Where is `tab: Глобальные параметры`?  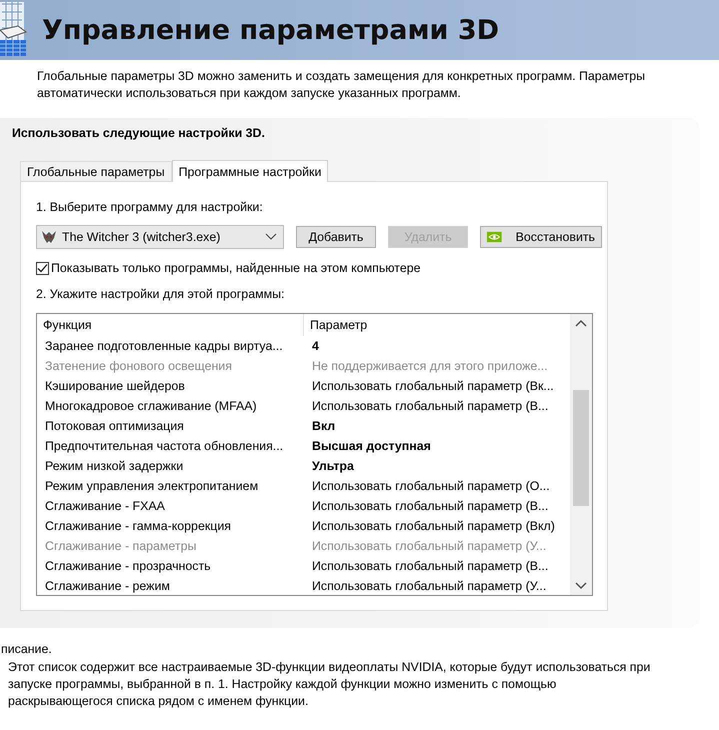
tab: Глобальные параметры is located at coordinates (96, 171).